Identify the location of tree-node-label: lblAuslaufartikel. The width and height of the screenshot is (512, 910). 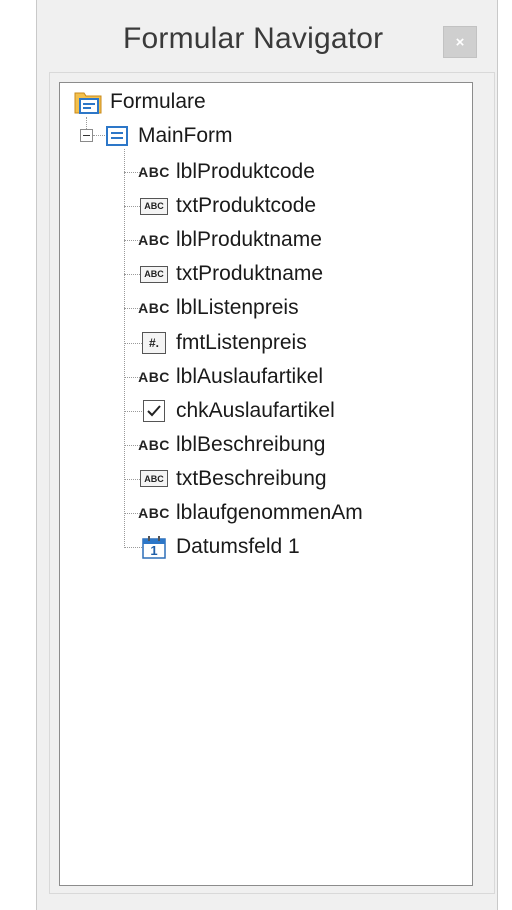
(250, 376).